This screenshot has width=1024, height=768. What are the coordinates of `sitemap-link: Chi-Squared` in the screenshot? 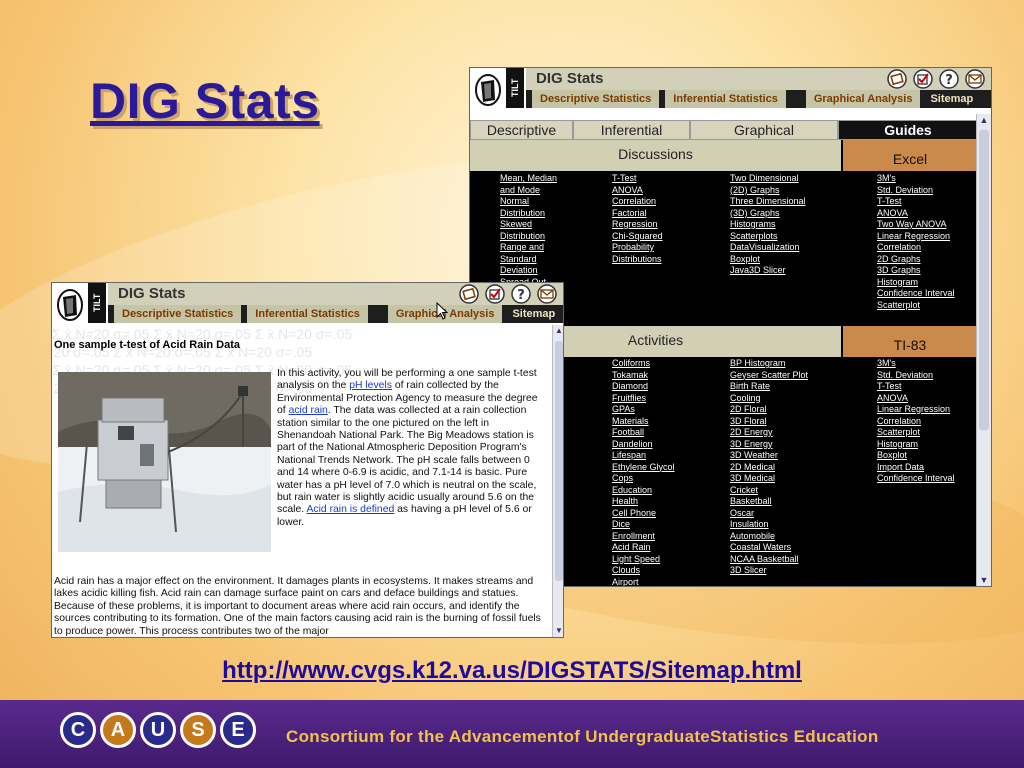 It's located at (637, 237).